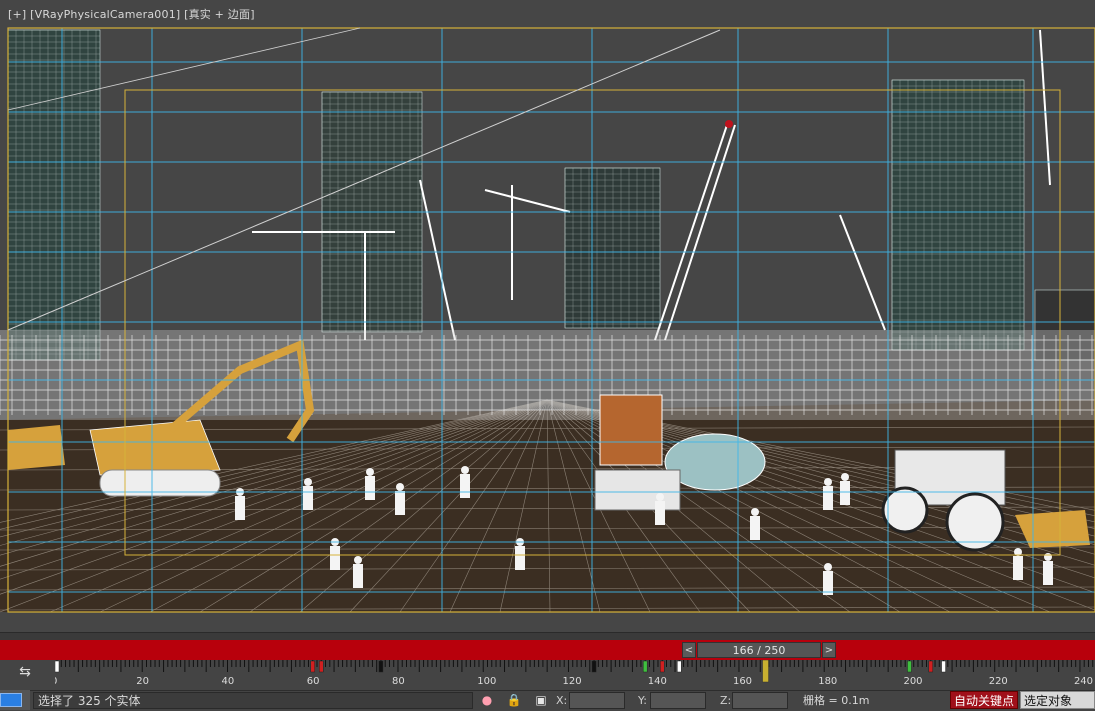  Describe the element at coordinates (597, 700) in the screenshot. I see `x-field` at that location.